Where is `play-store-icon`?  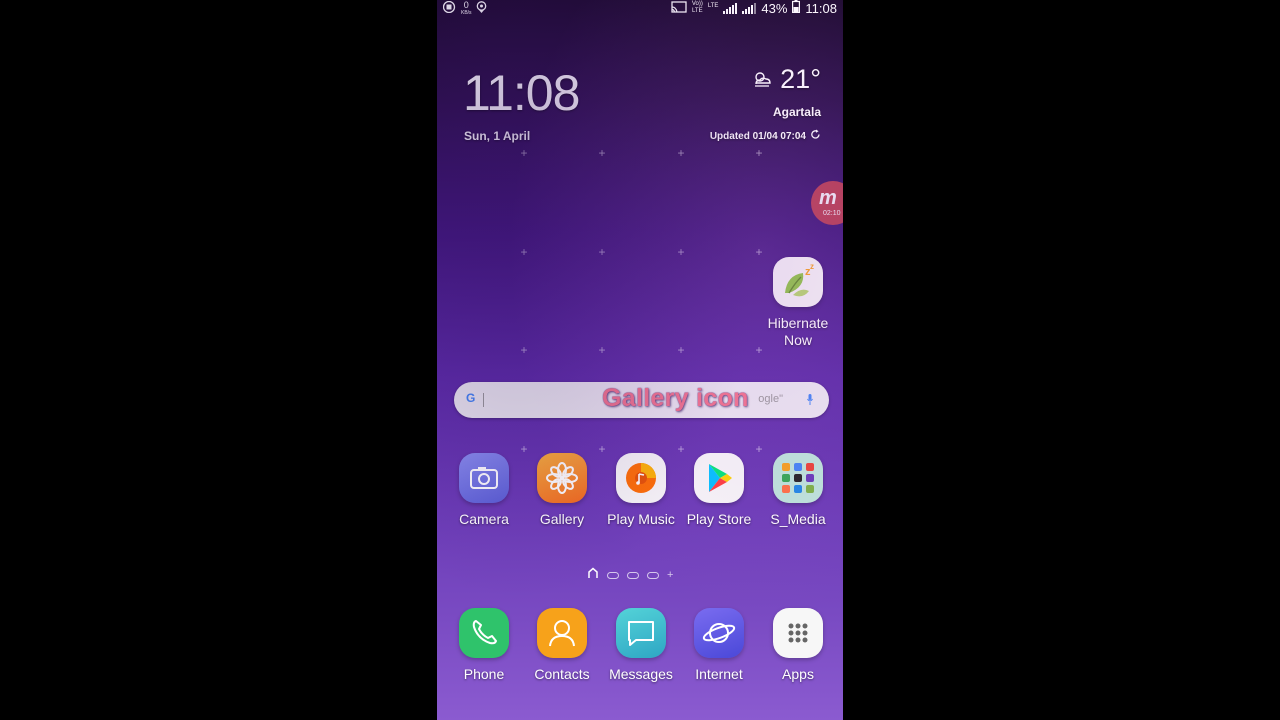 play-store-icon is located at coordinates (719, 478).